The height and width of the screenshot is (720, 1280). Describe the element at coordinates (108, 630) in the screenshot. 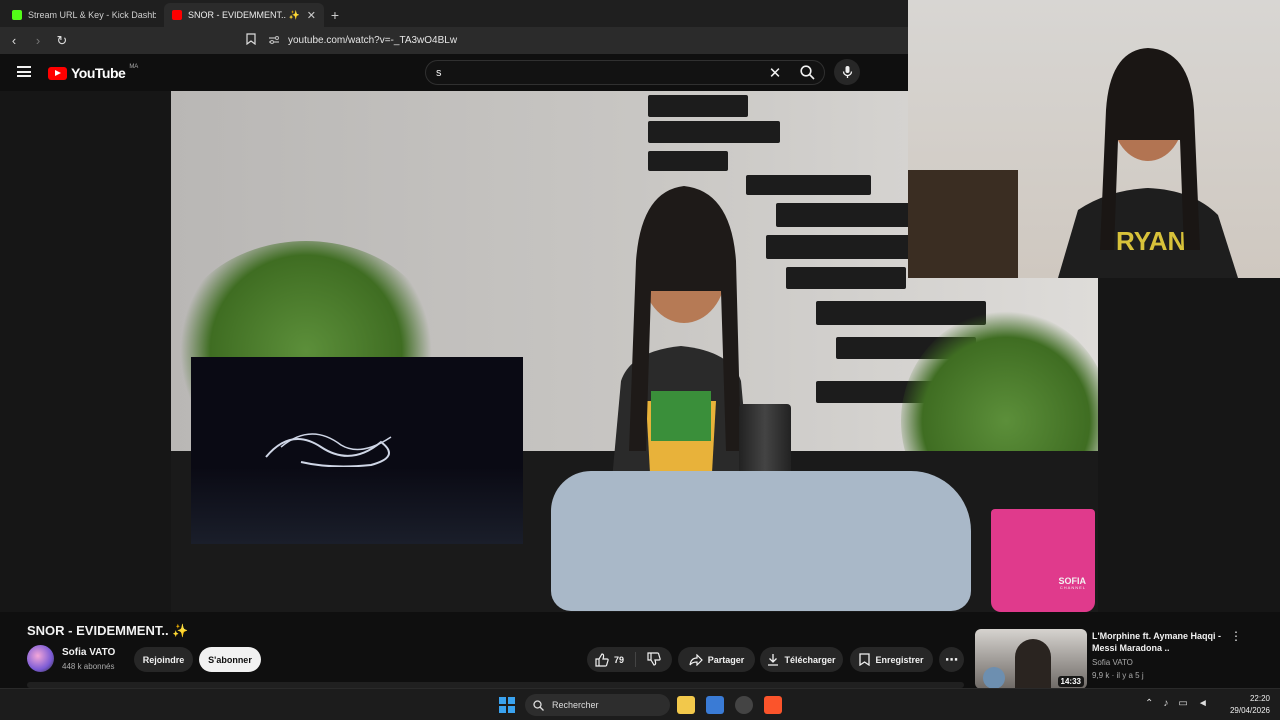

I see `video-title: SNOR - EVIDEMMENT.. ✨` at that location.